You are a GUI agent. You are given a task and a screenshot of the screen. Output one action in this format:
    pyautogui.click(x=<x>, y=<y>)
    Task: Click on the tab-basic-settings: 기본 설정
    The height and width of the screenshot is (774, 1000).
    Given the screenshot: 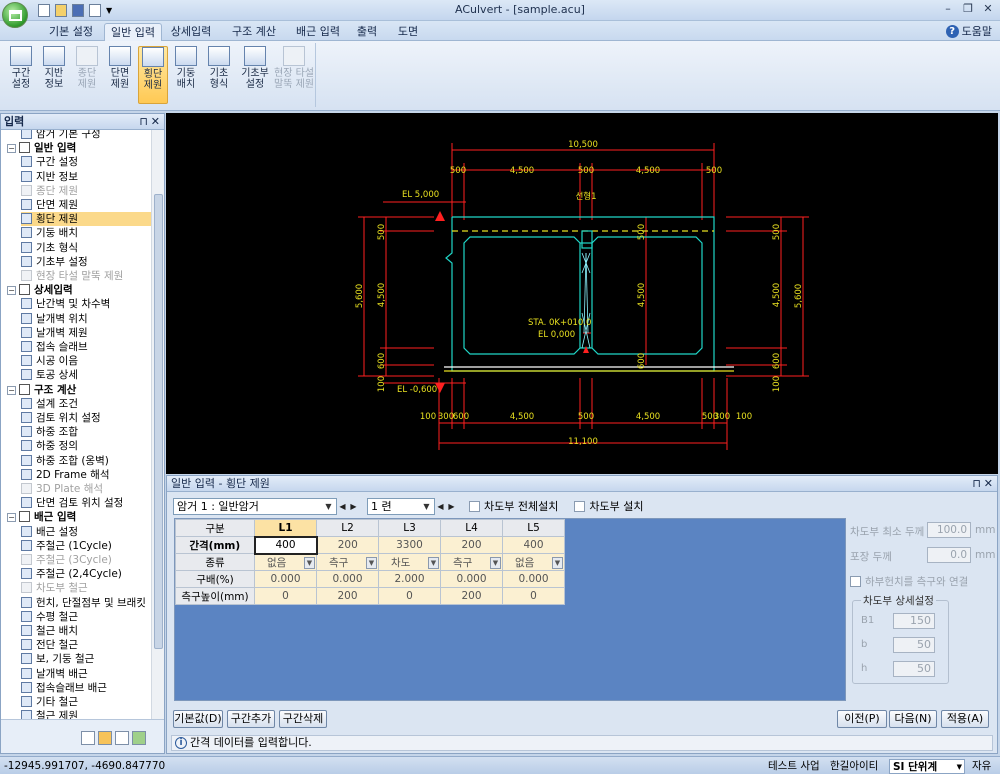 What is the action you would take?
    pyautogui.click(x=71, y=32)
    